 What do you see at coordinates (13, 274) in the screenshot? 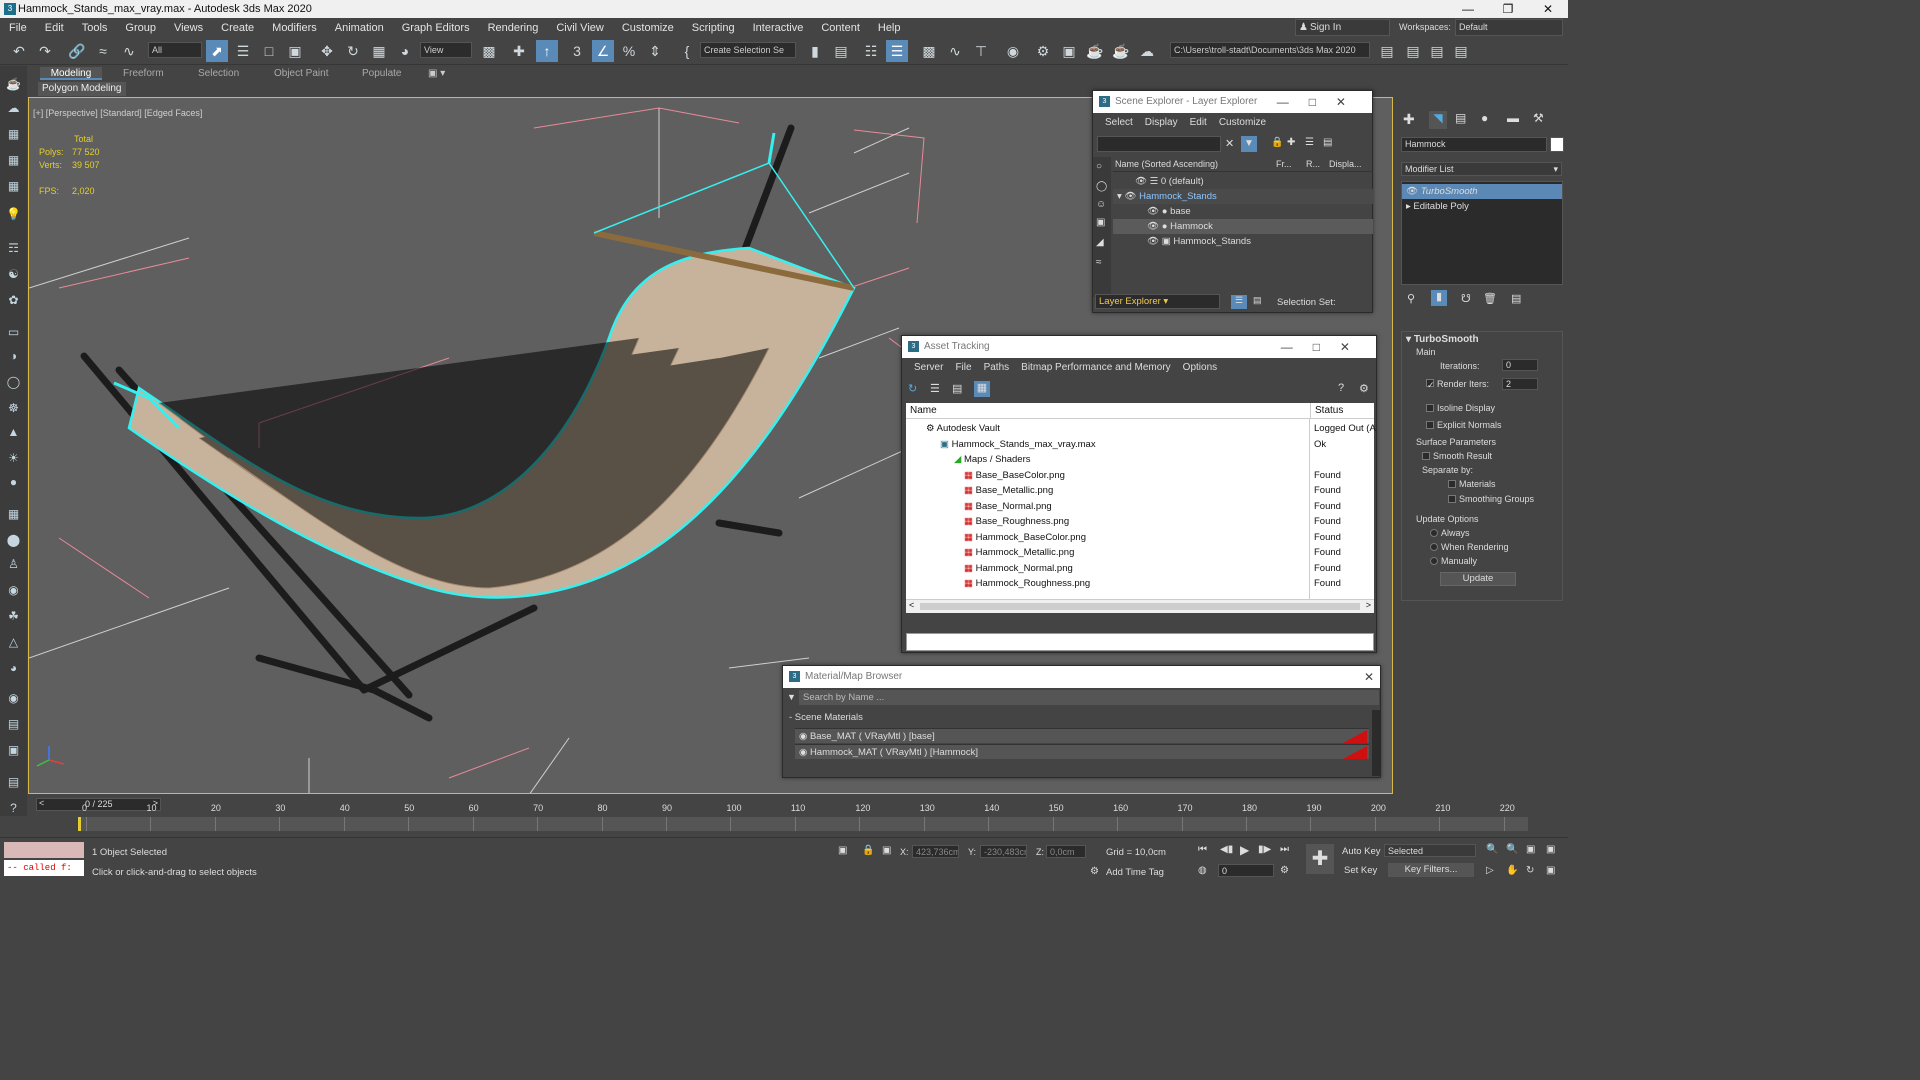
I see `cloth-icon: ☯` at bounding box center [13, 274].